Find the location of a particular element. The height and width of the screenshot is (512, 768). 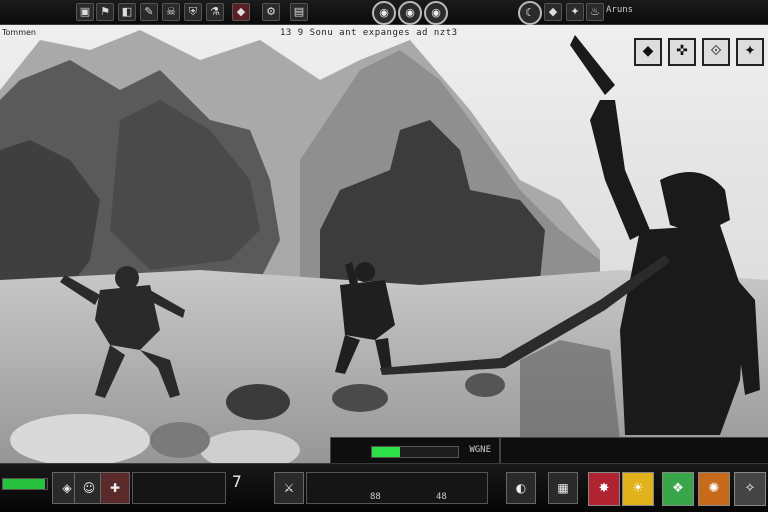

rune-icon-1: ◆ is located at coordinates (648, 52).